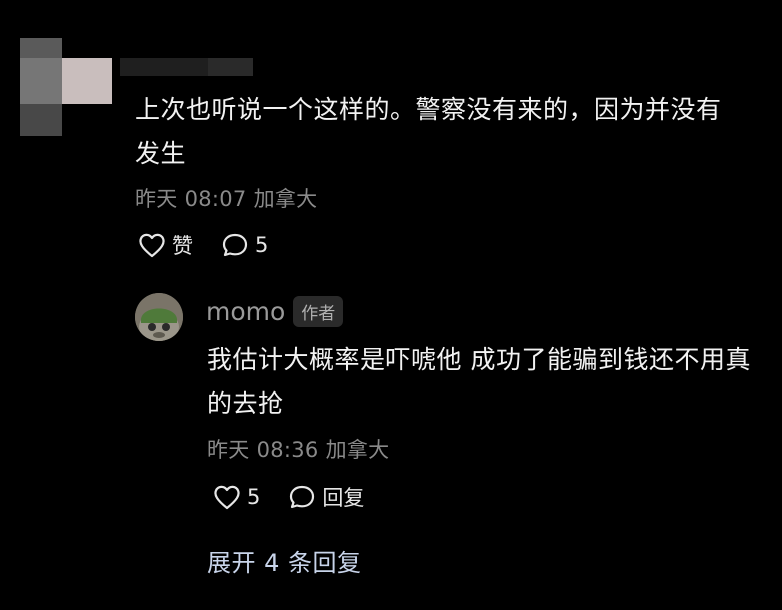 This screenshot has width=782, height=610. Describe the element at coordinates (165, 245) in the screenshot. I see `like-button: 赞` at that location.